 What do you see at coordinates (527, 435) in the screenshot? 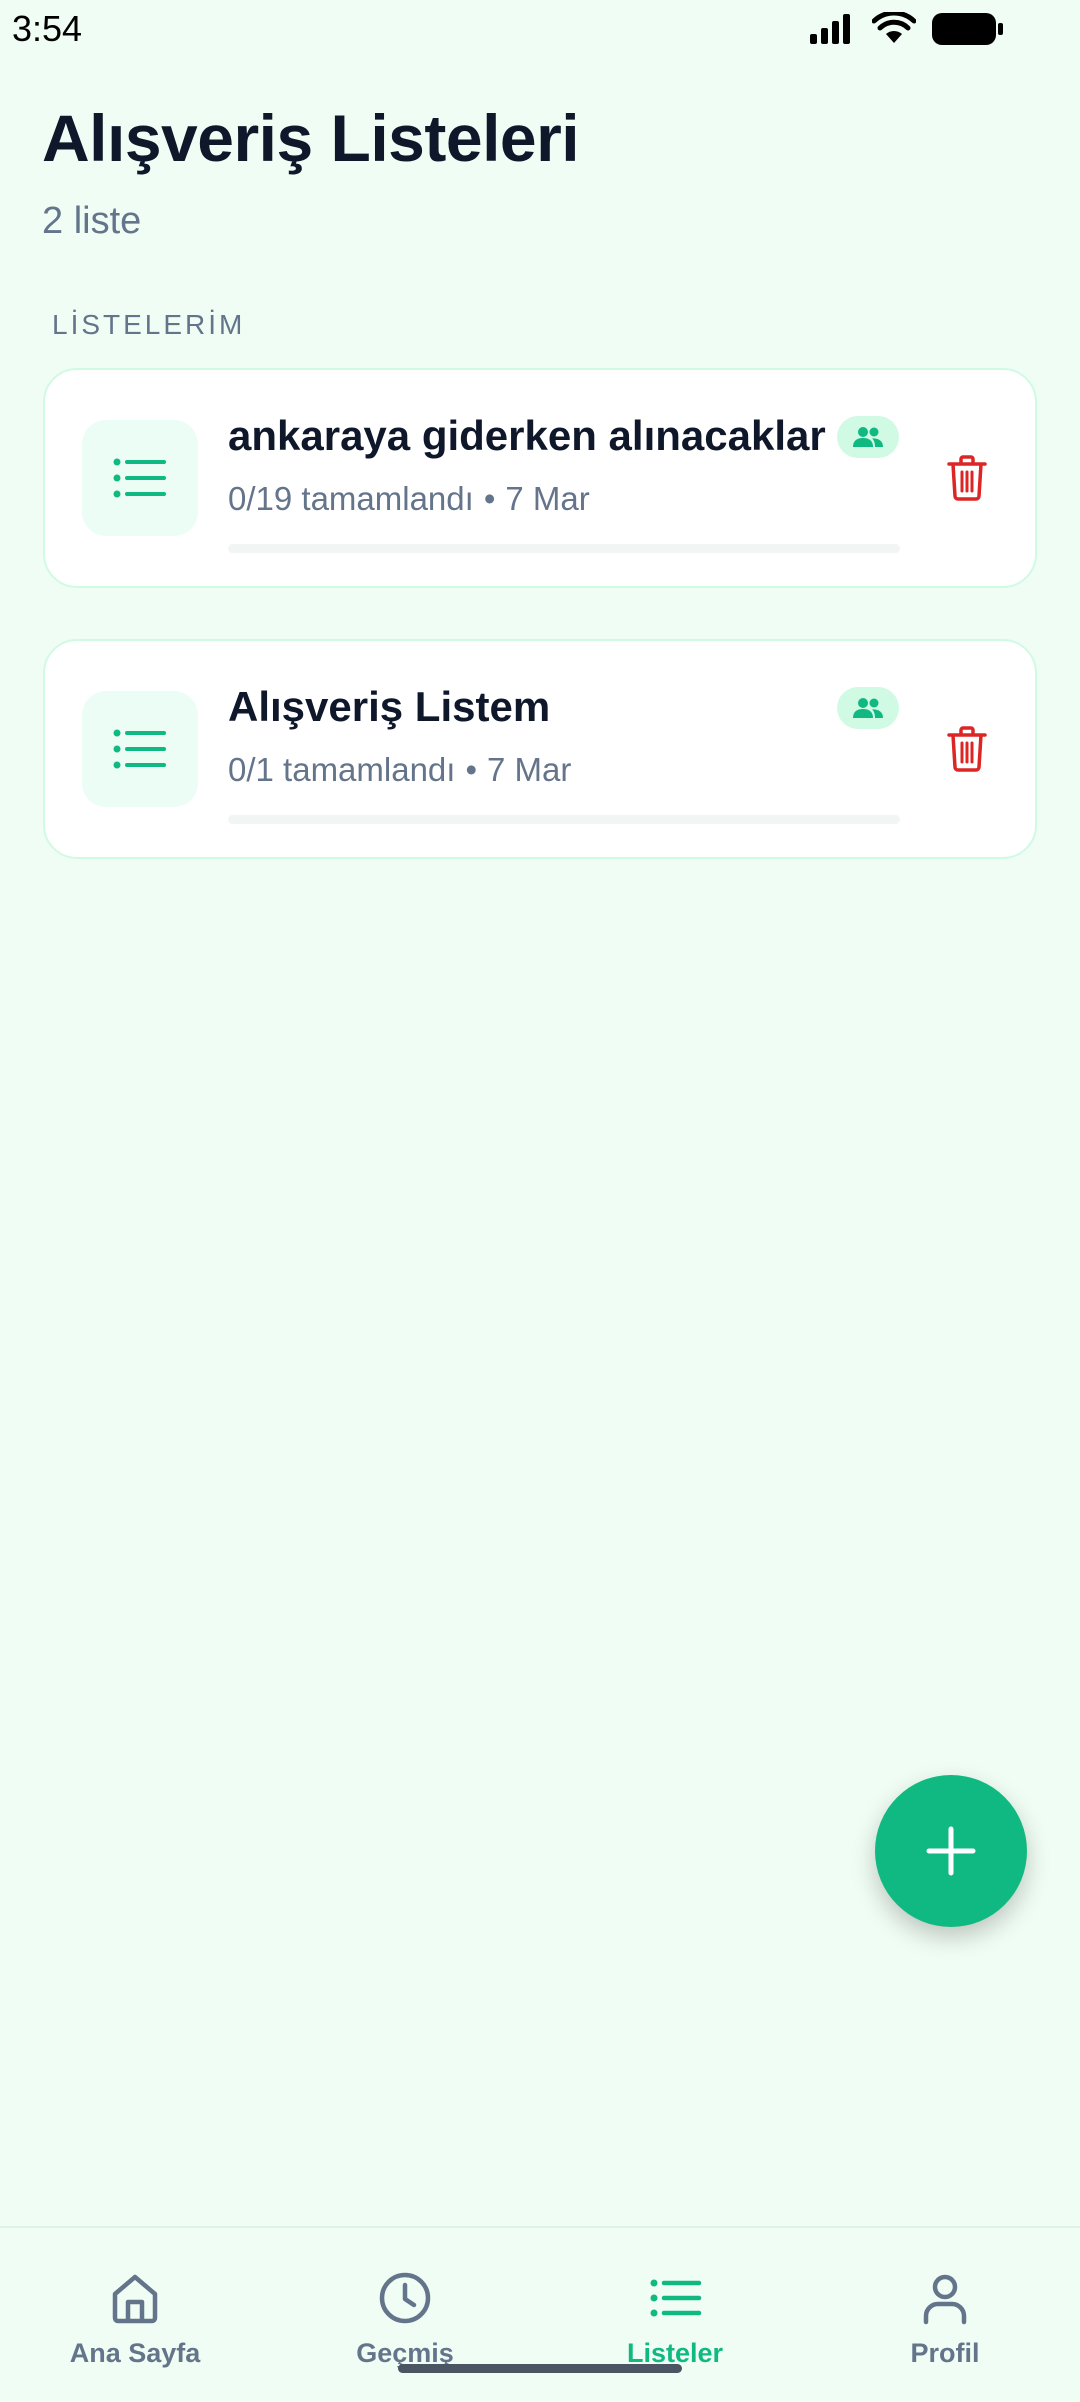
I see `list-title: ankaraya giderken alınacaklar` at bounding box center [527, 435].